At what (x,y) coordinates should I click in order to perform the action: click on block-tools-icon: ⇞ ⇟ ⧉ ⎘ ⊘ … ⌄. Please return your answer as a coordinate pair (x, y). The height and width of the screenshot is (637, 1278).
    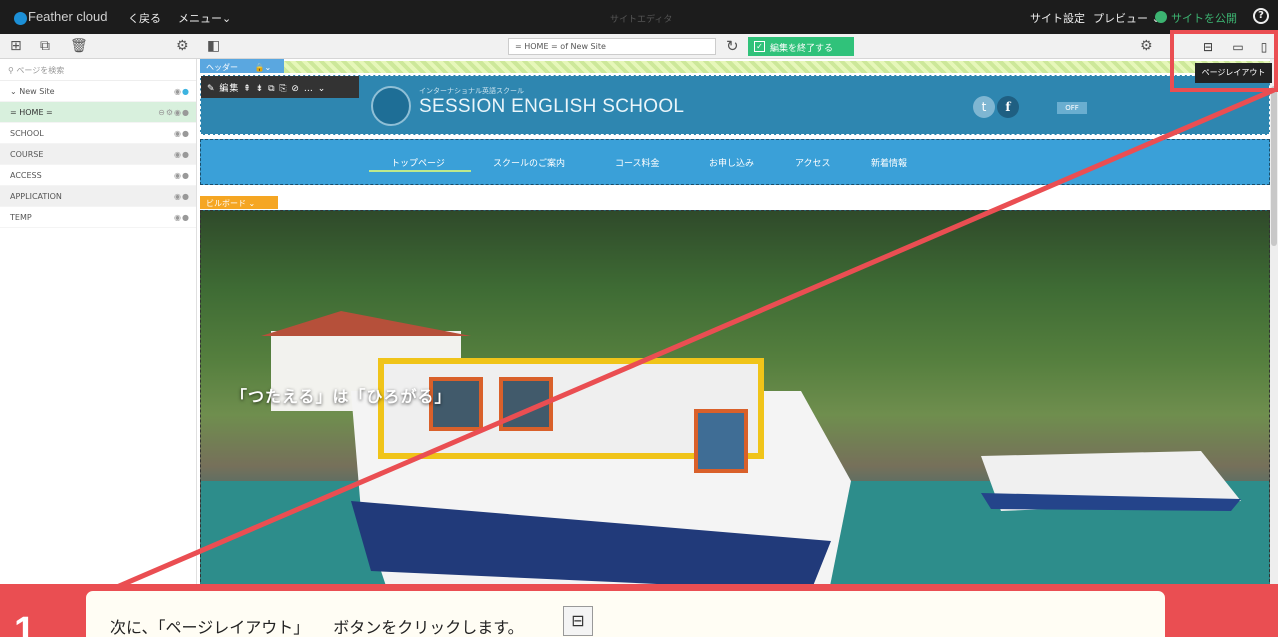
    Looking at the image, I should click on (284, 89).